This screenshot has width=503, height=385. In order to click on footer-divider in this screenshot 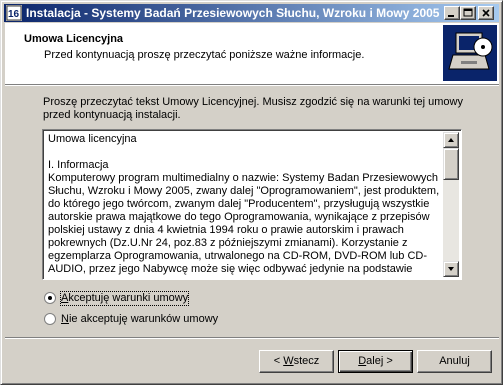, I will do `click(252, 338)`.